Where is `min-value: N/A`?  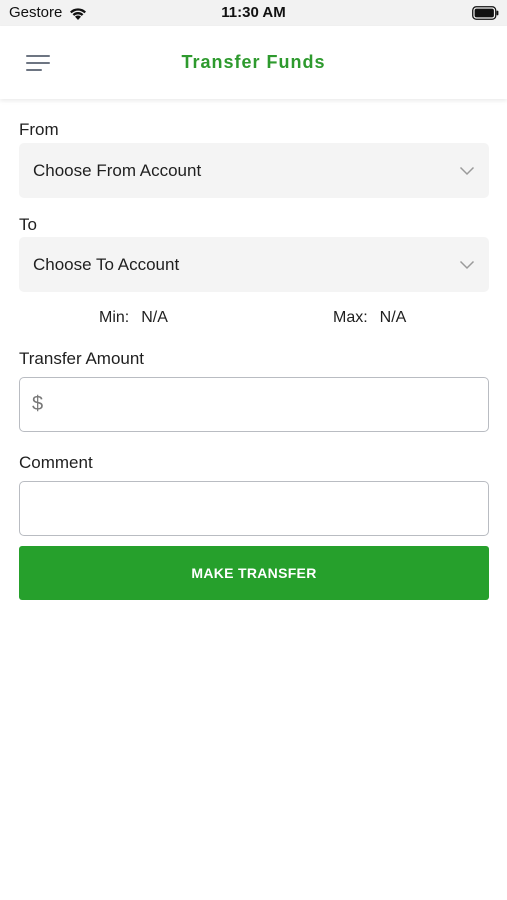 min-value: N/A is located at coordinates (154, 317).